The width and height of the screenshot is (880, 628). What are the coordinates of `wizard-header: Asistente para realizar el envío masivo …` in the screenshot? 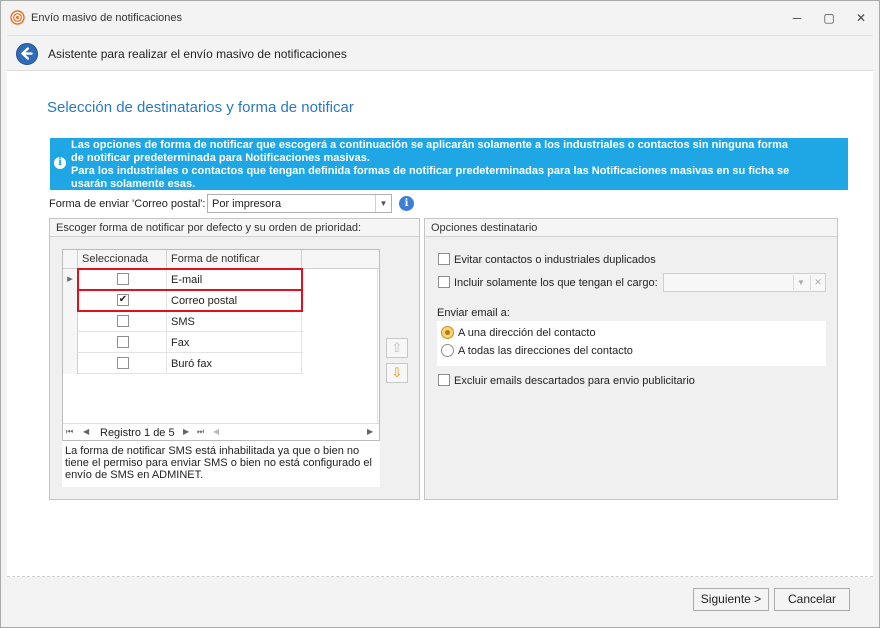 It's located at (440, 53).